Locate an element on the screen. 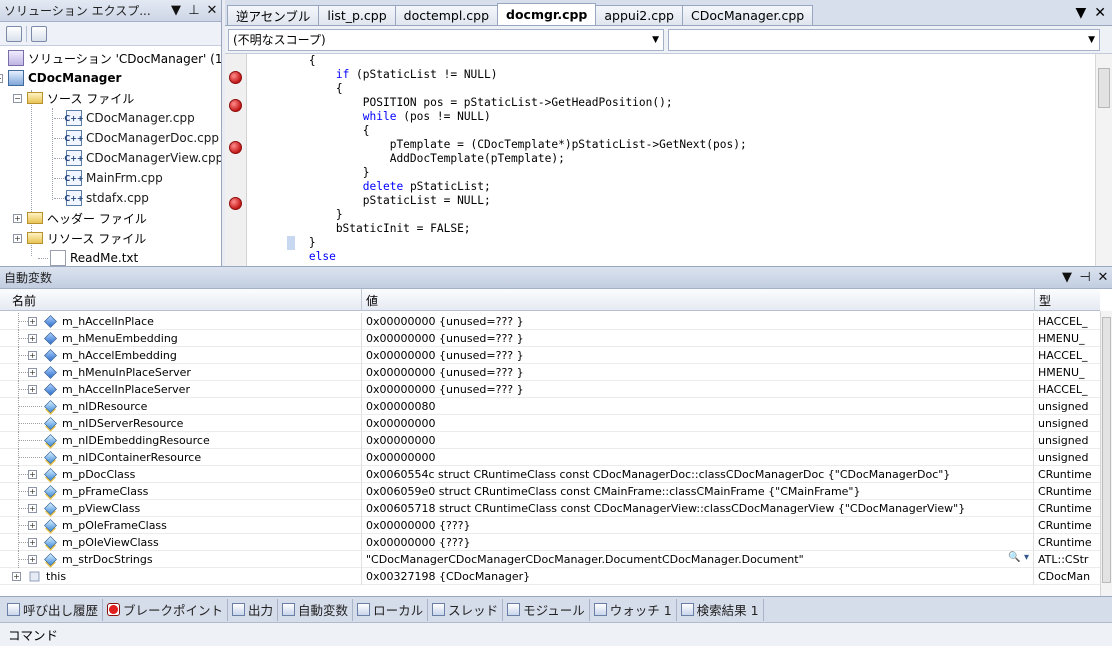 This screenshot has width=1112, height=646. autos-row: m_nIDServerResource 0x00000000 unsigned is located at coordinates (550, 423).